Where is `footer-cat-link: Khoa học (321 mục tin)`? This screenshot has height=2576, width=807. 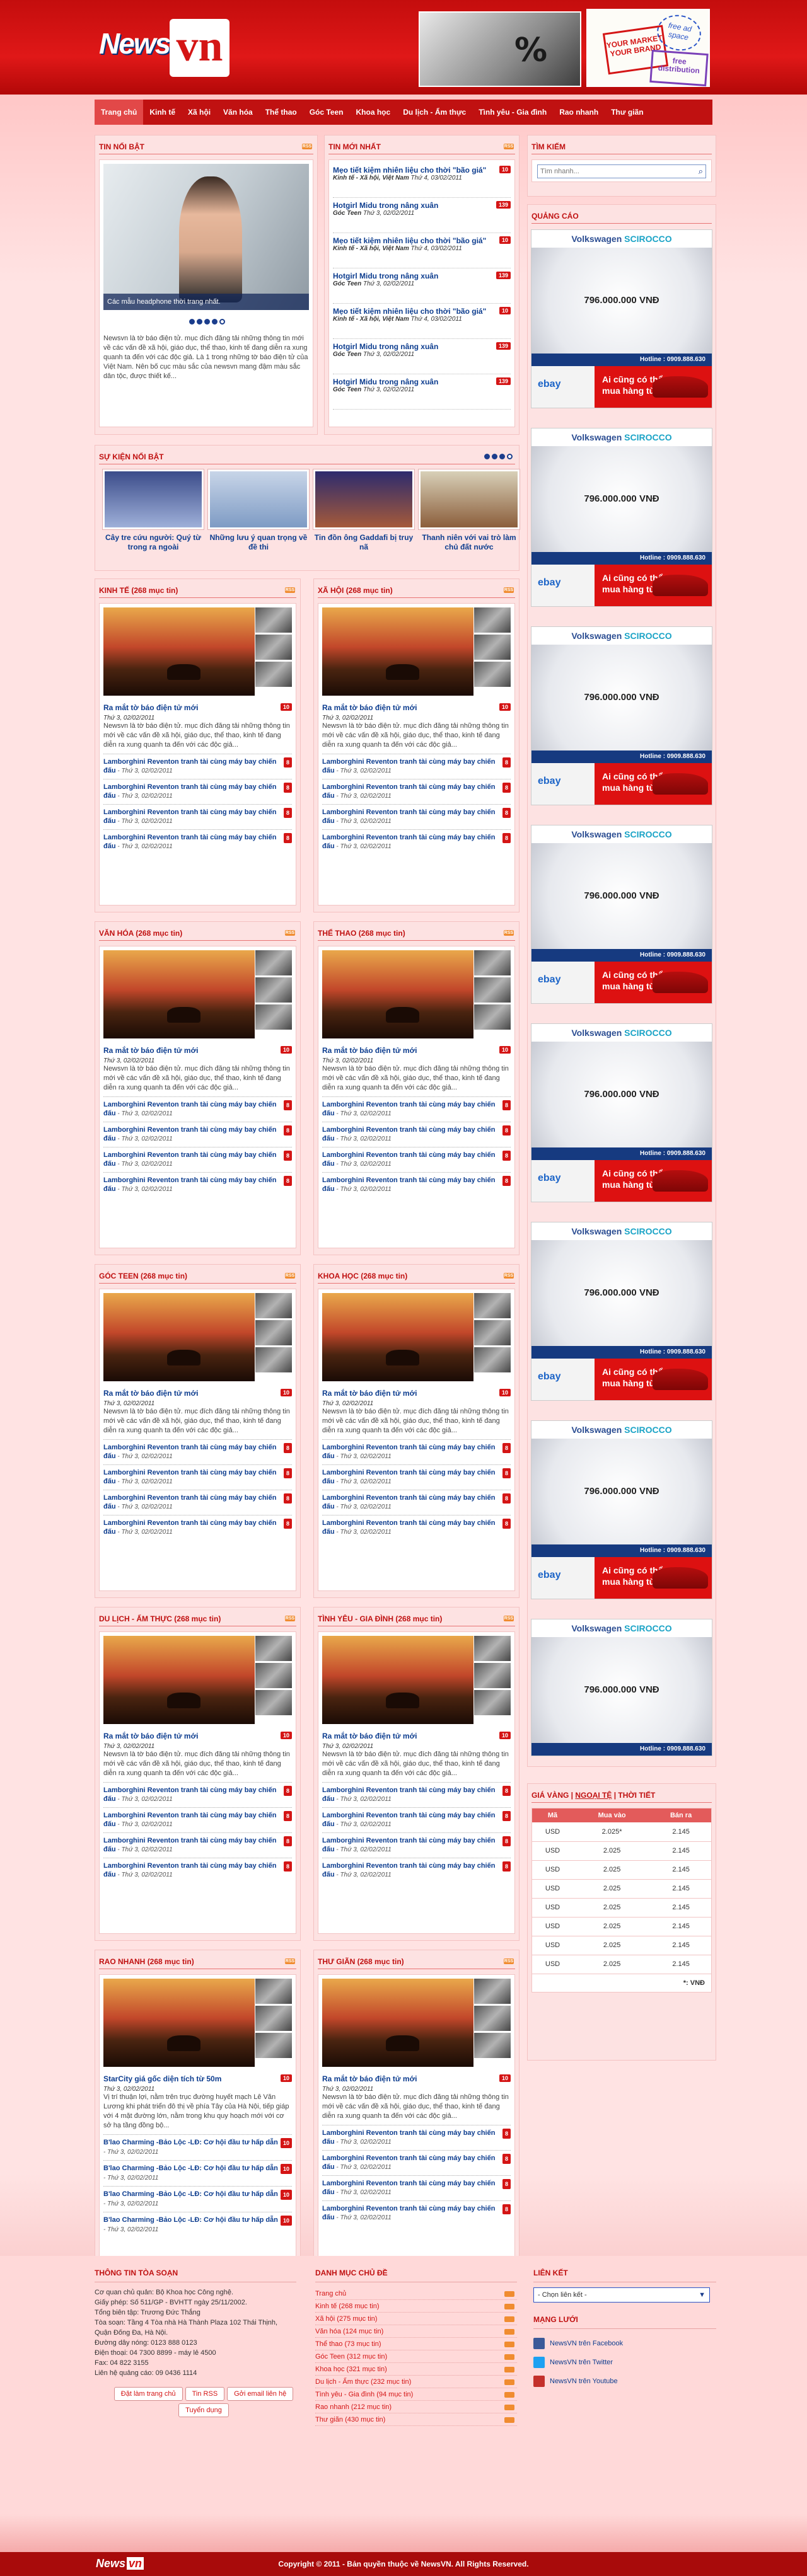
footer-cat-link: Khoa học (321 mục tin) is located at coordinates (416, 2369).